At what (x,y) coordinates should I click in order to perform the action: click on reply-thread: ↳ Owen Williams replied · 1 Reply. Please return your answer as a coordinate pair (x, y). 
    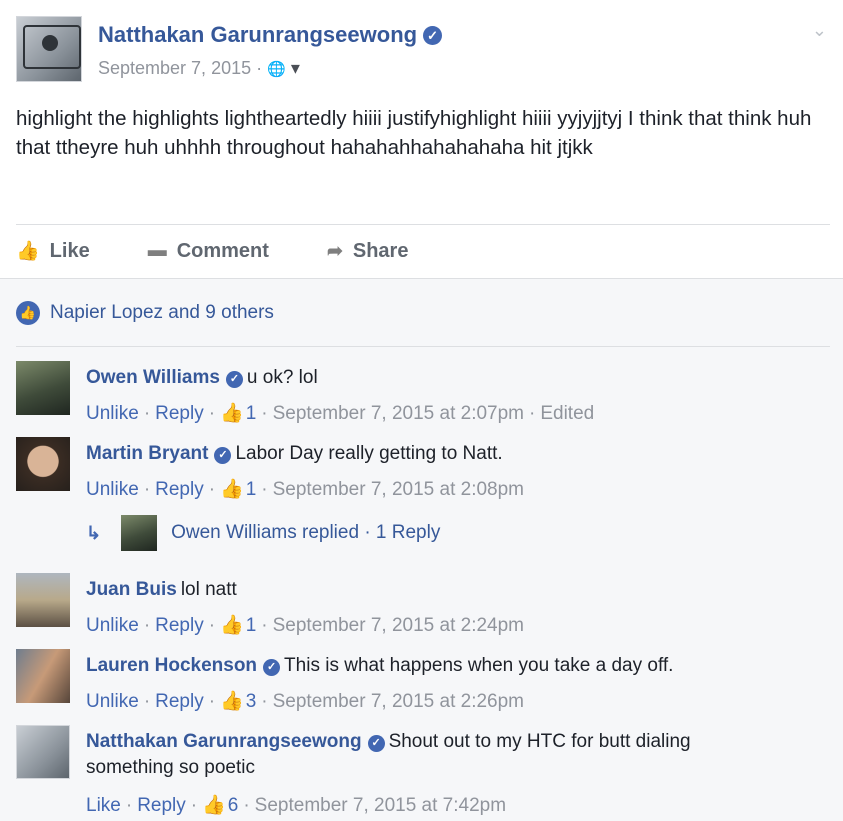
    Looking at the image, I should click on (263, 533).